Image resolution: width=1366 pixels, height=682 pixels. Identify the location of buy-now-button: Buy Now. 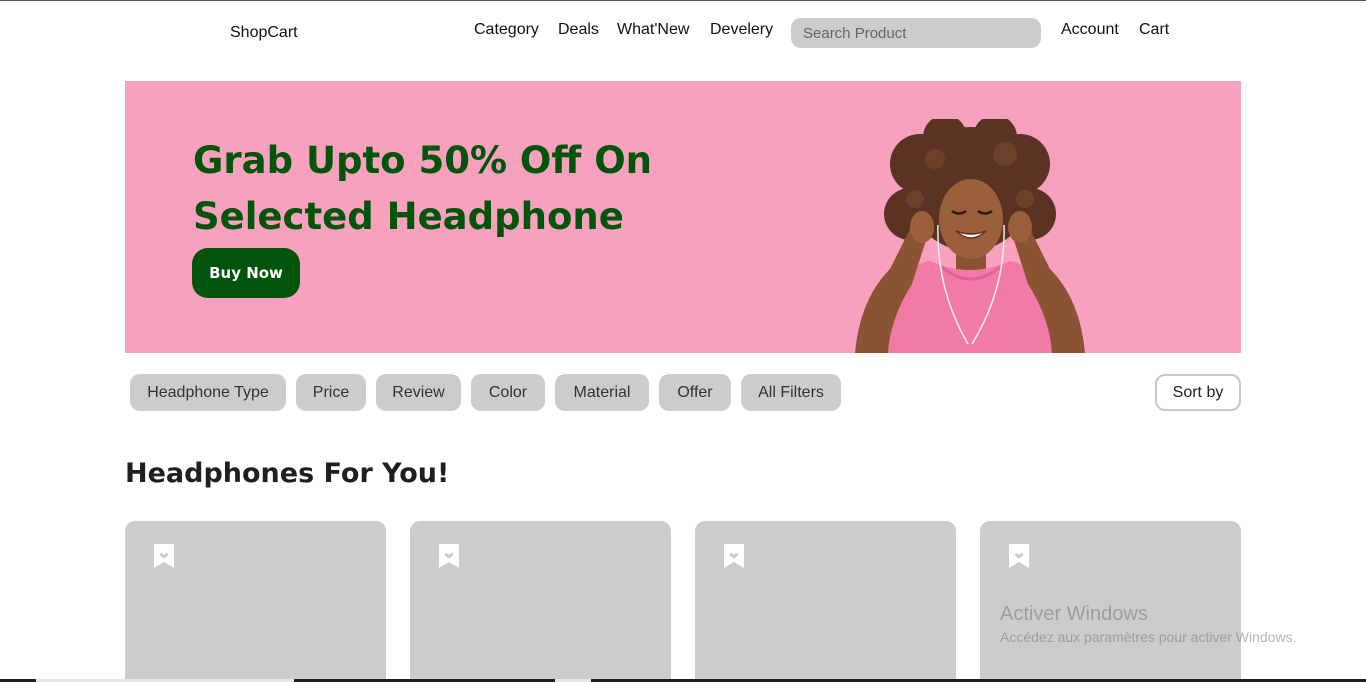
(246, 273).